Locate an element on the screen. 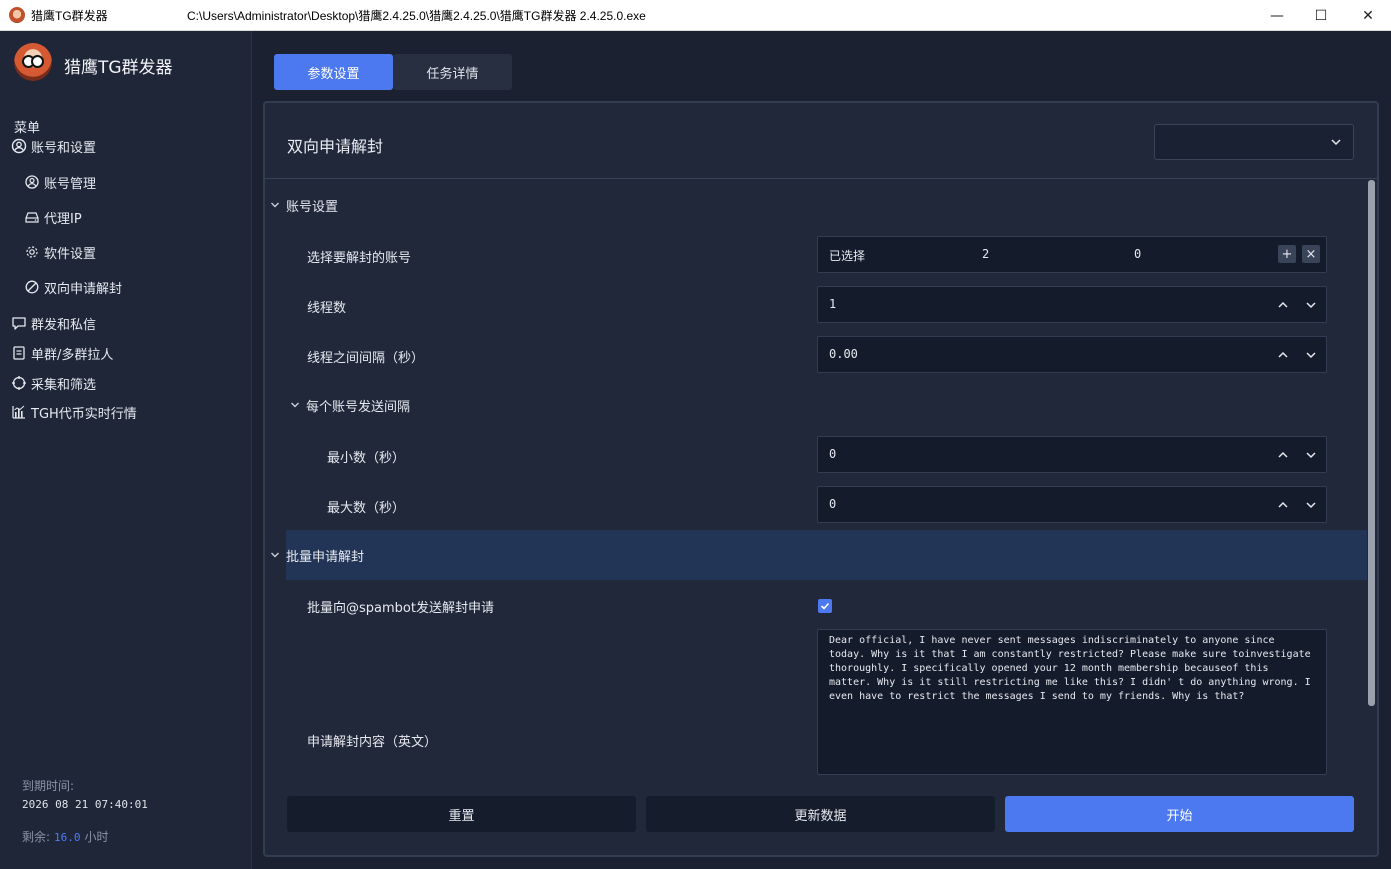  sidebar-item-label: 采集和筛选 is located at coordinates (64, 385).